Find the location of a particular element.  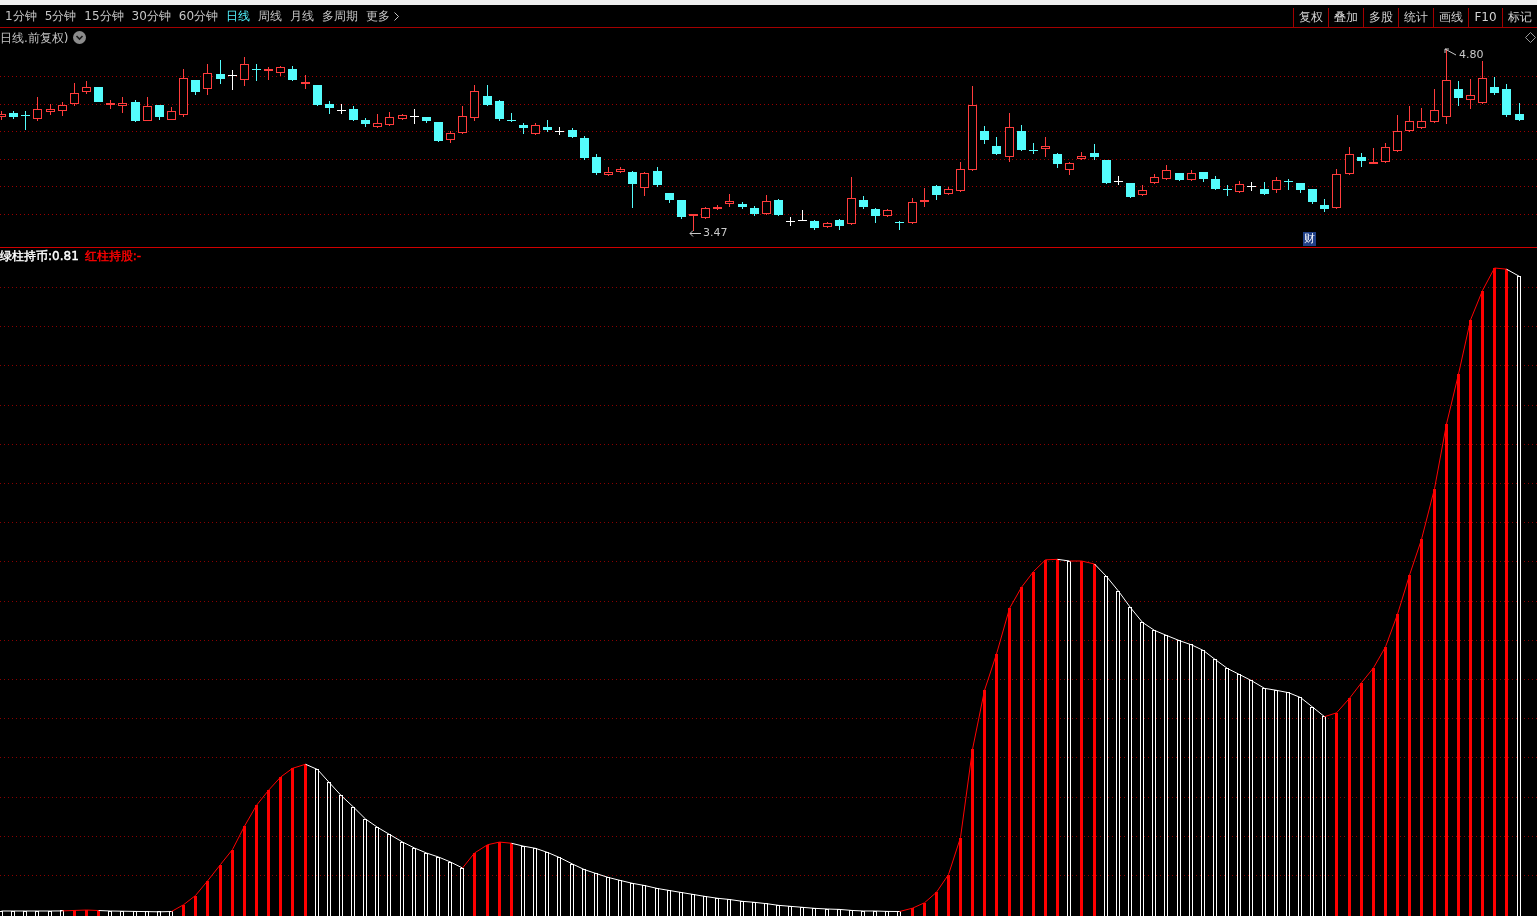

period-tab: 日线 is located at coordinates (238, 16).